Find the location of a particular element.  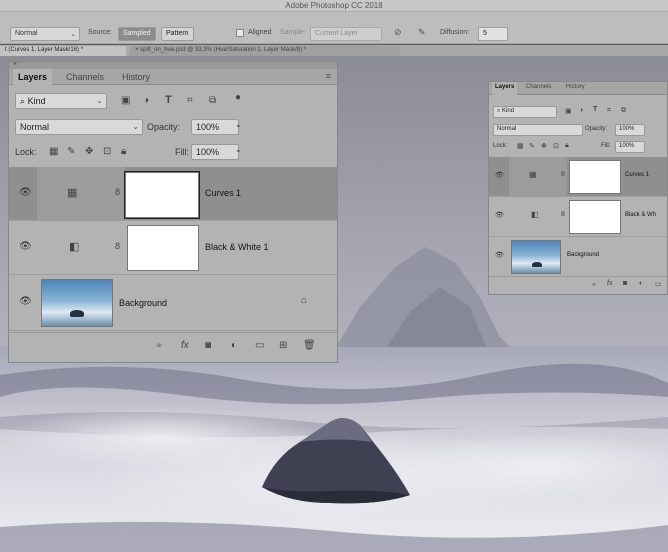

small-layer-row-black-white: 👁︎ ◧ 8 Black & Wh is located at coordinates (578, 217).